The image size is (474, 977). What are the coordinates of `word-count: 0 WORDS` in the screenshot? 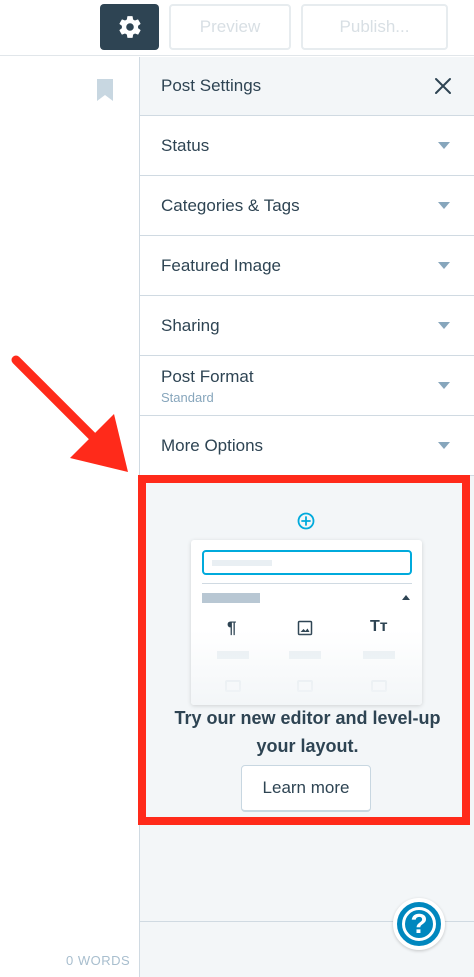 It's located at (98, 960).